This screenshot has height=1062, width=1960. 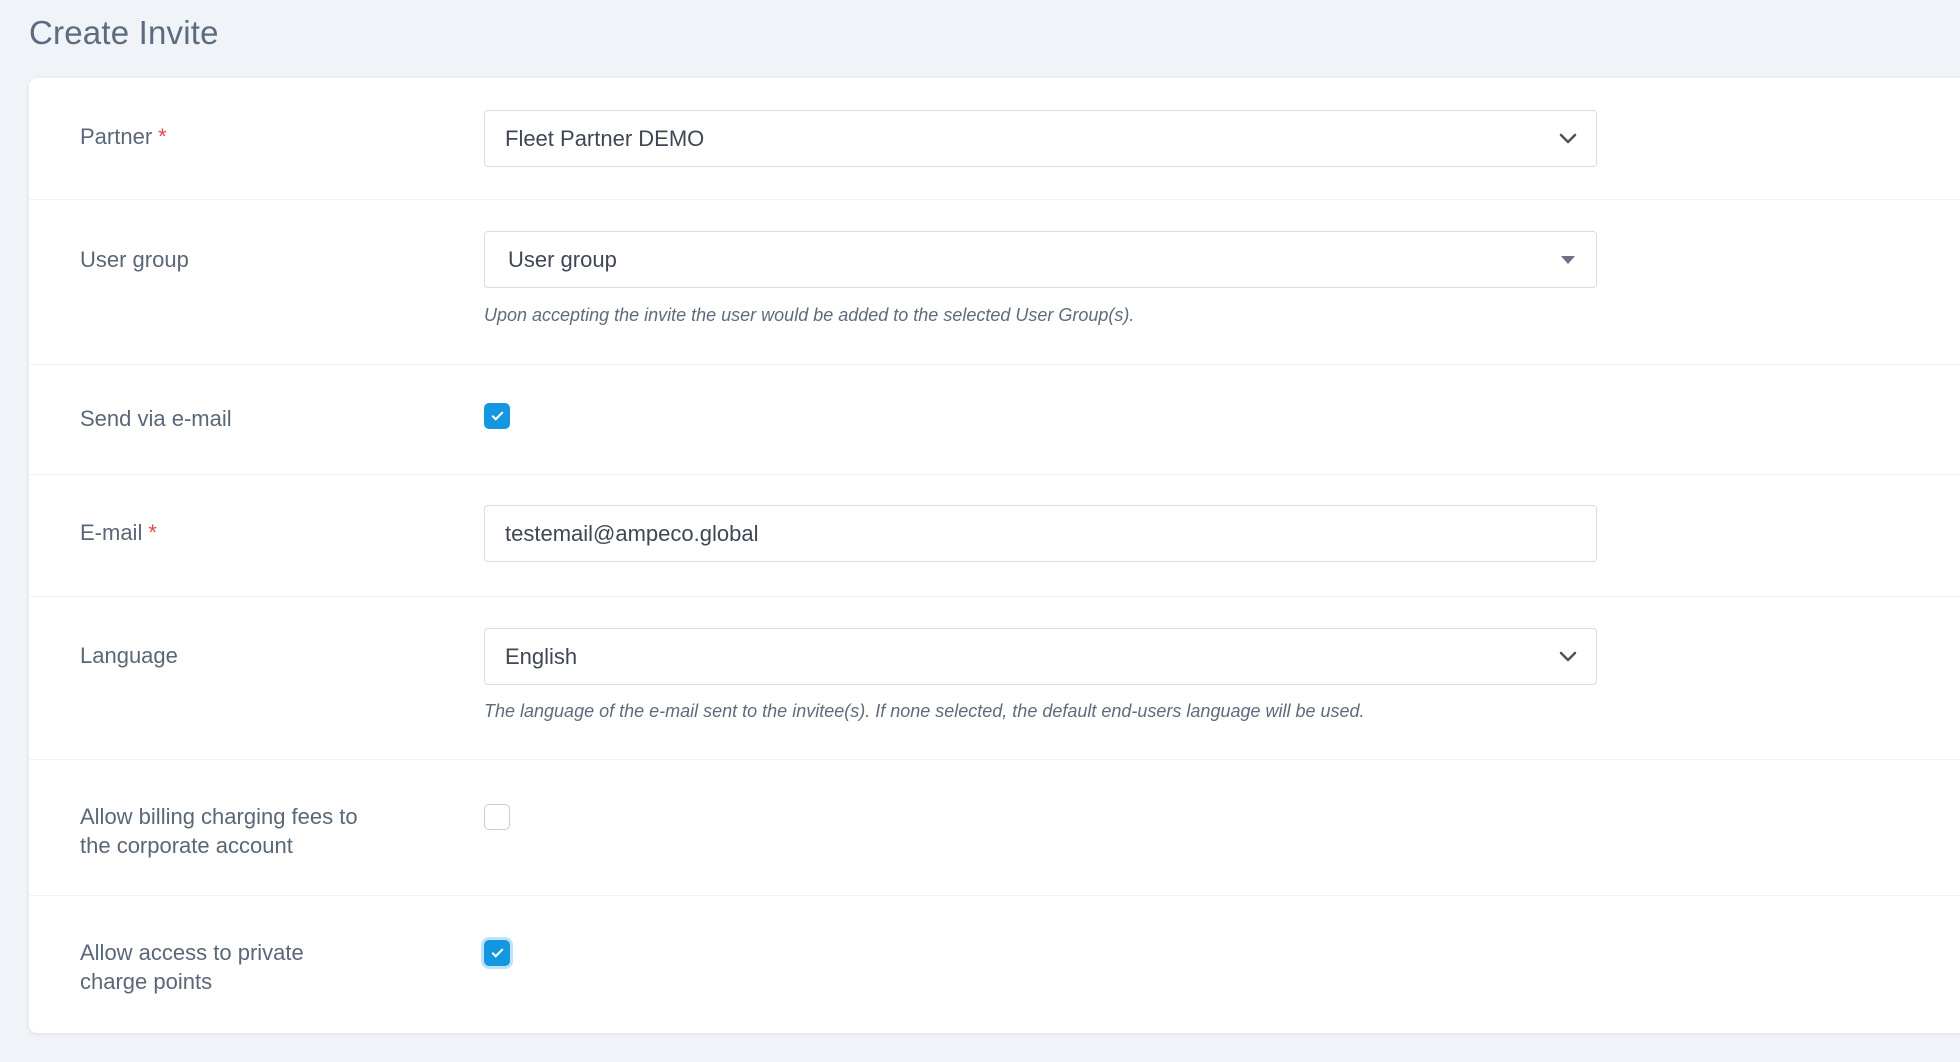 I want to click on user-group-select: User group, so click(x=1040, y=259).